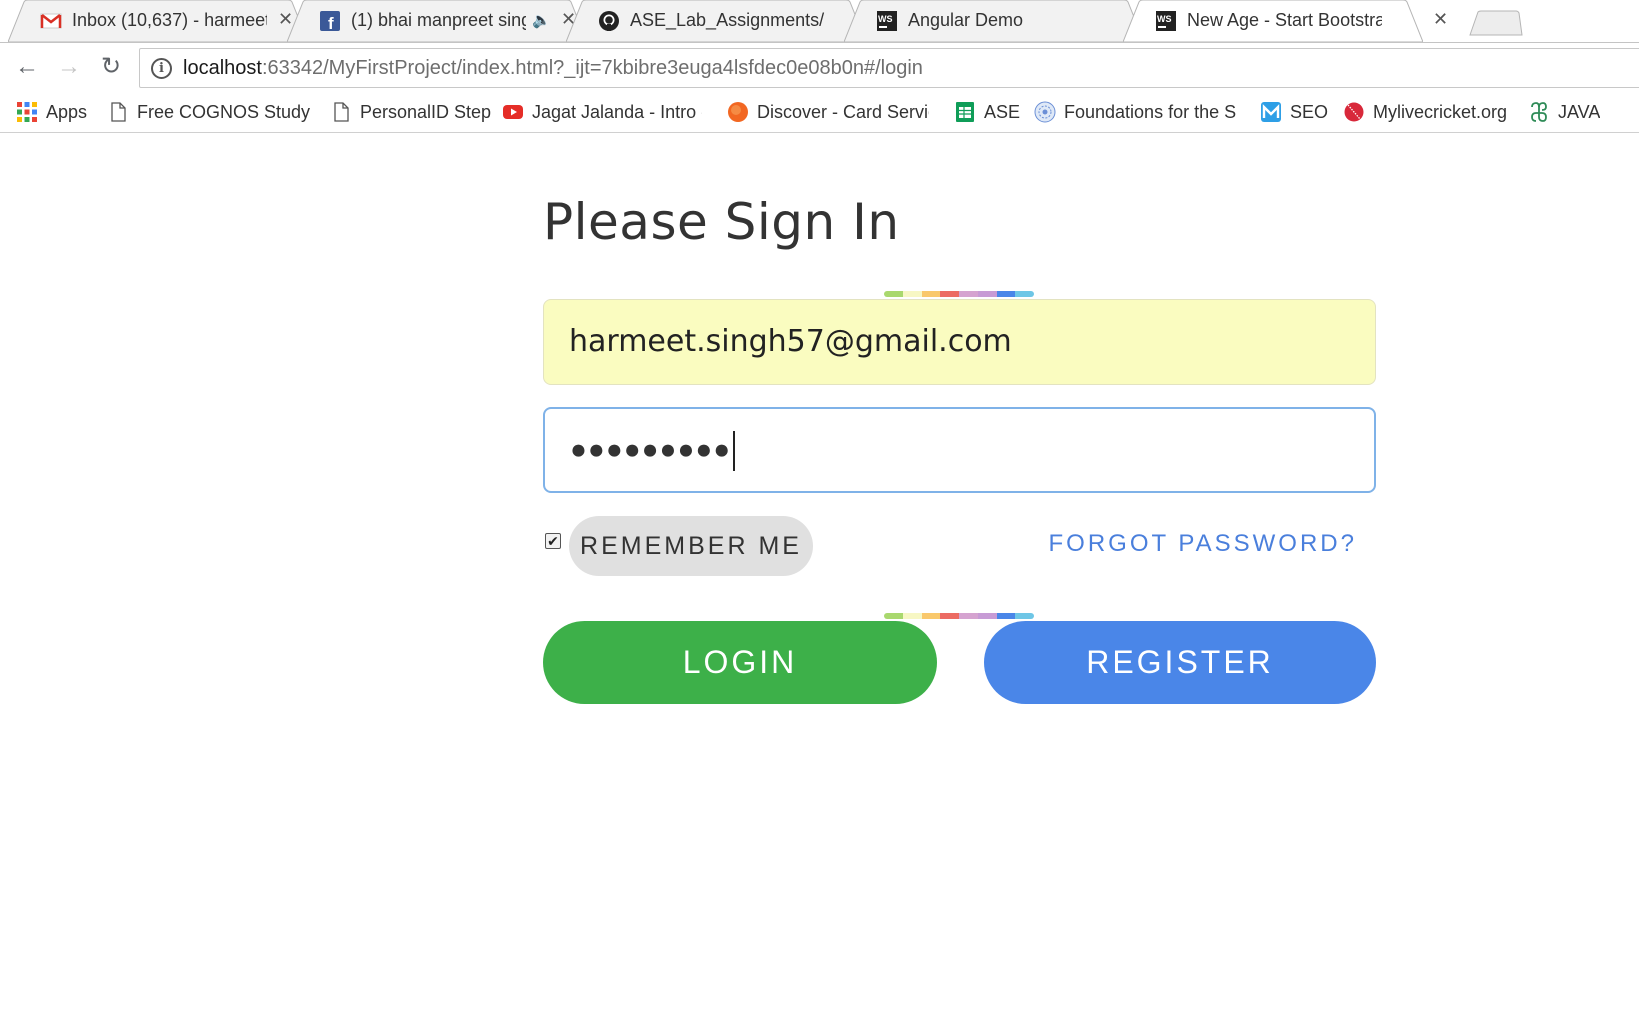 This screenshot has height=1018, width=1639. Describe the element at coordinates (740, 662) in the screenshot. I see `login-button: LOGIN` at that location.